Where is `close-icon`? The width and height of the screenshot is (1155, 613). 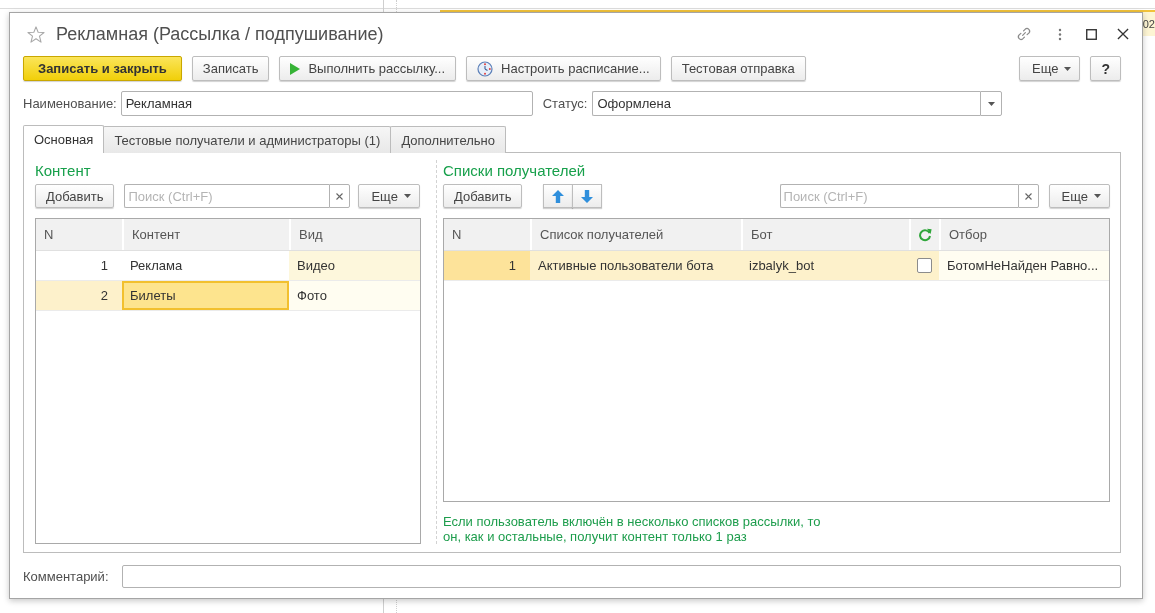 close-icon is located at coordinates (1123, 34).